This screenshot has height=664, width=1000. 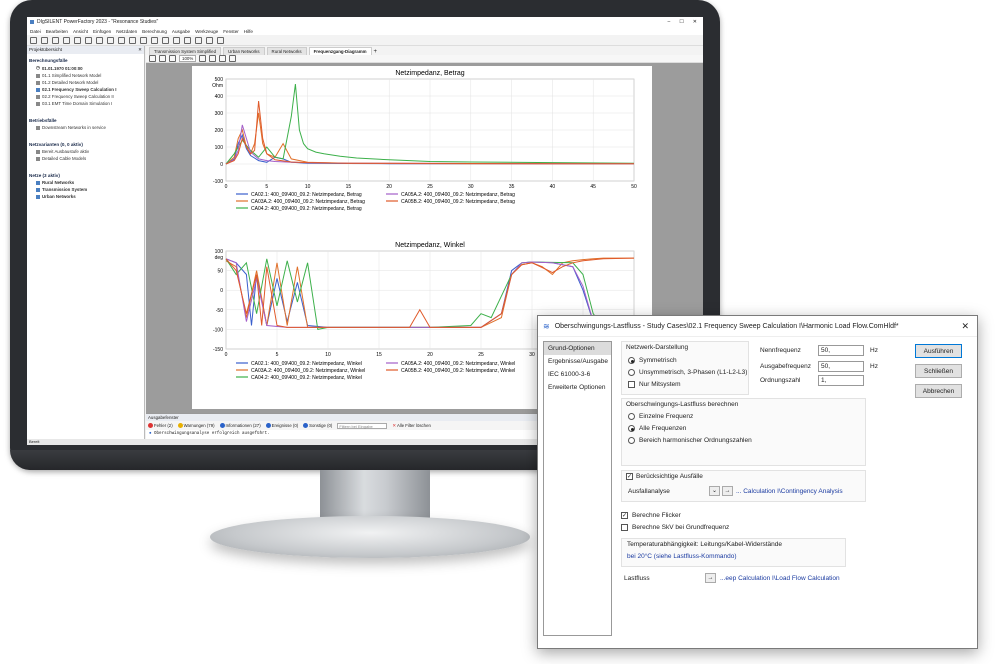 I want to click on nominal-frequency-input: 50,, so click(x=841, y=350).